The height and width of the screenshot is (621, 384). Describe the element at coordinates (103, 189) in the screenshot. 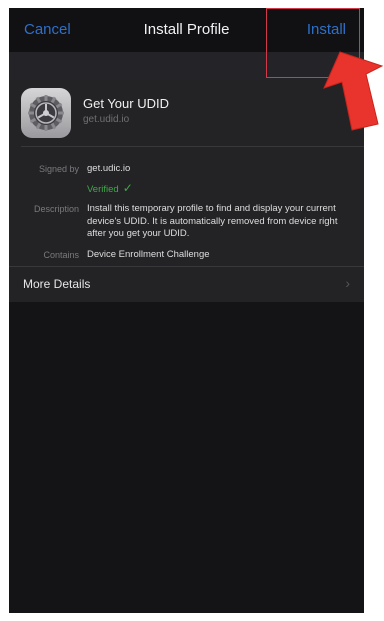

I see `verified-label: Verified` at that location.